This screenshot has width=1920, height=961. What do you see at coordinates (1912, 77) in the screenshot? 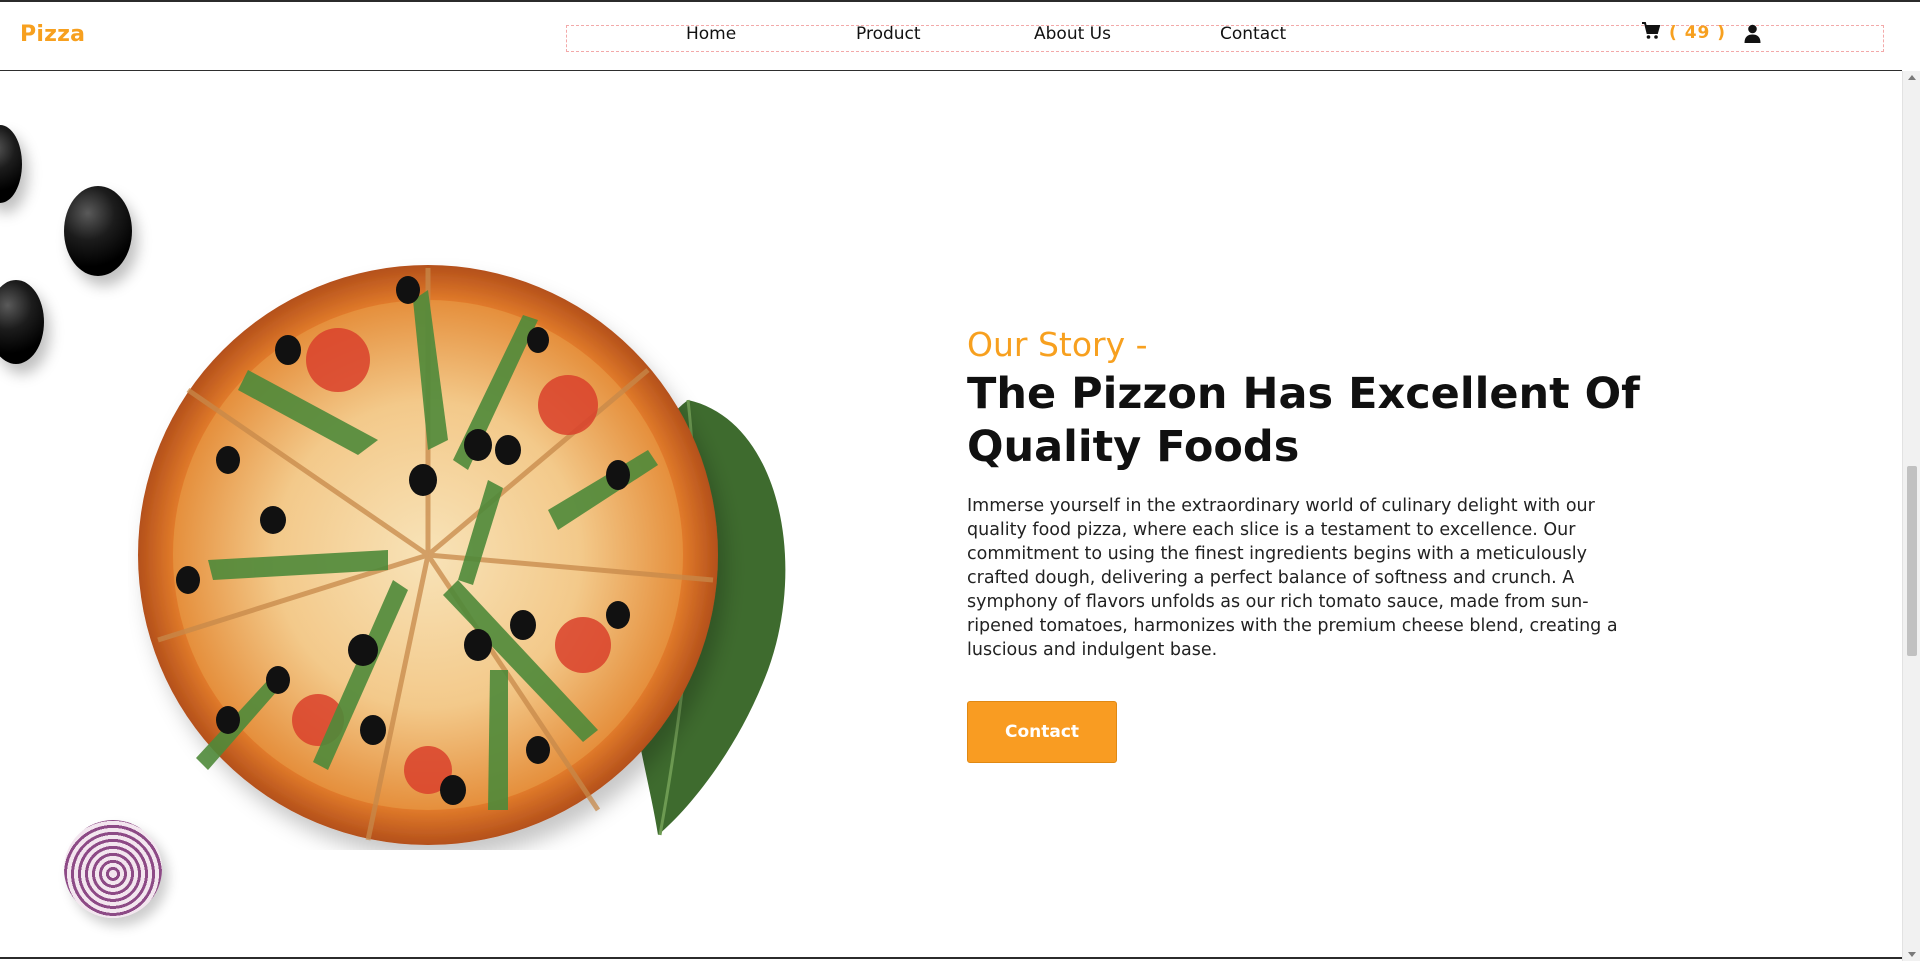
I see `scroll-up-icon` at bounding box center [1912, 77].